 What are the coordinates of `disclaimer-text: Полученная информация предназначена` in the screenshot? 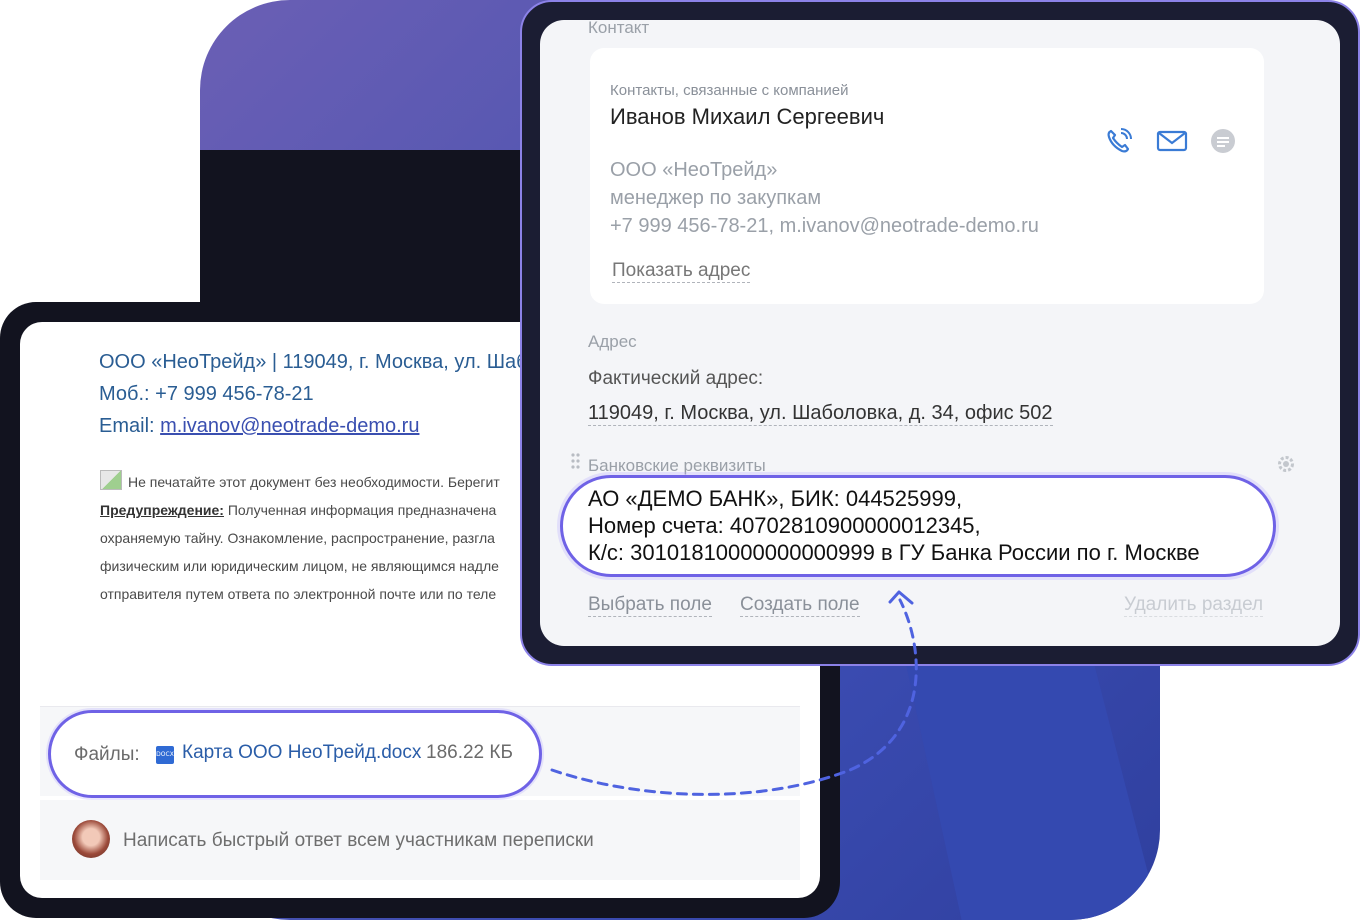 It's located at (360, 510).